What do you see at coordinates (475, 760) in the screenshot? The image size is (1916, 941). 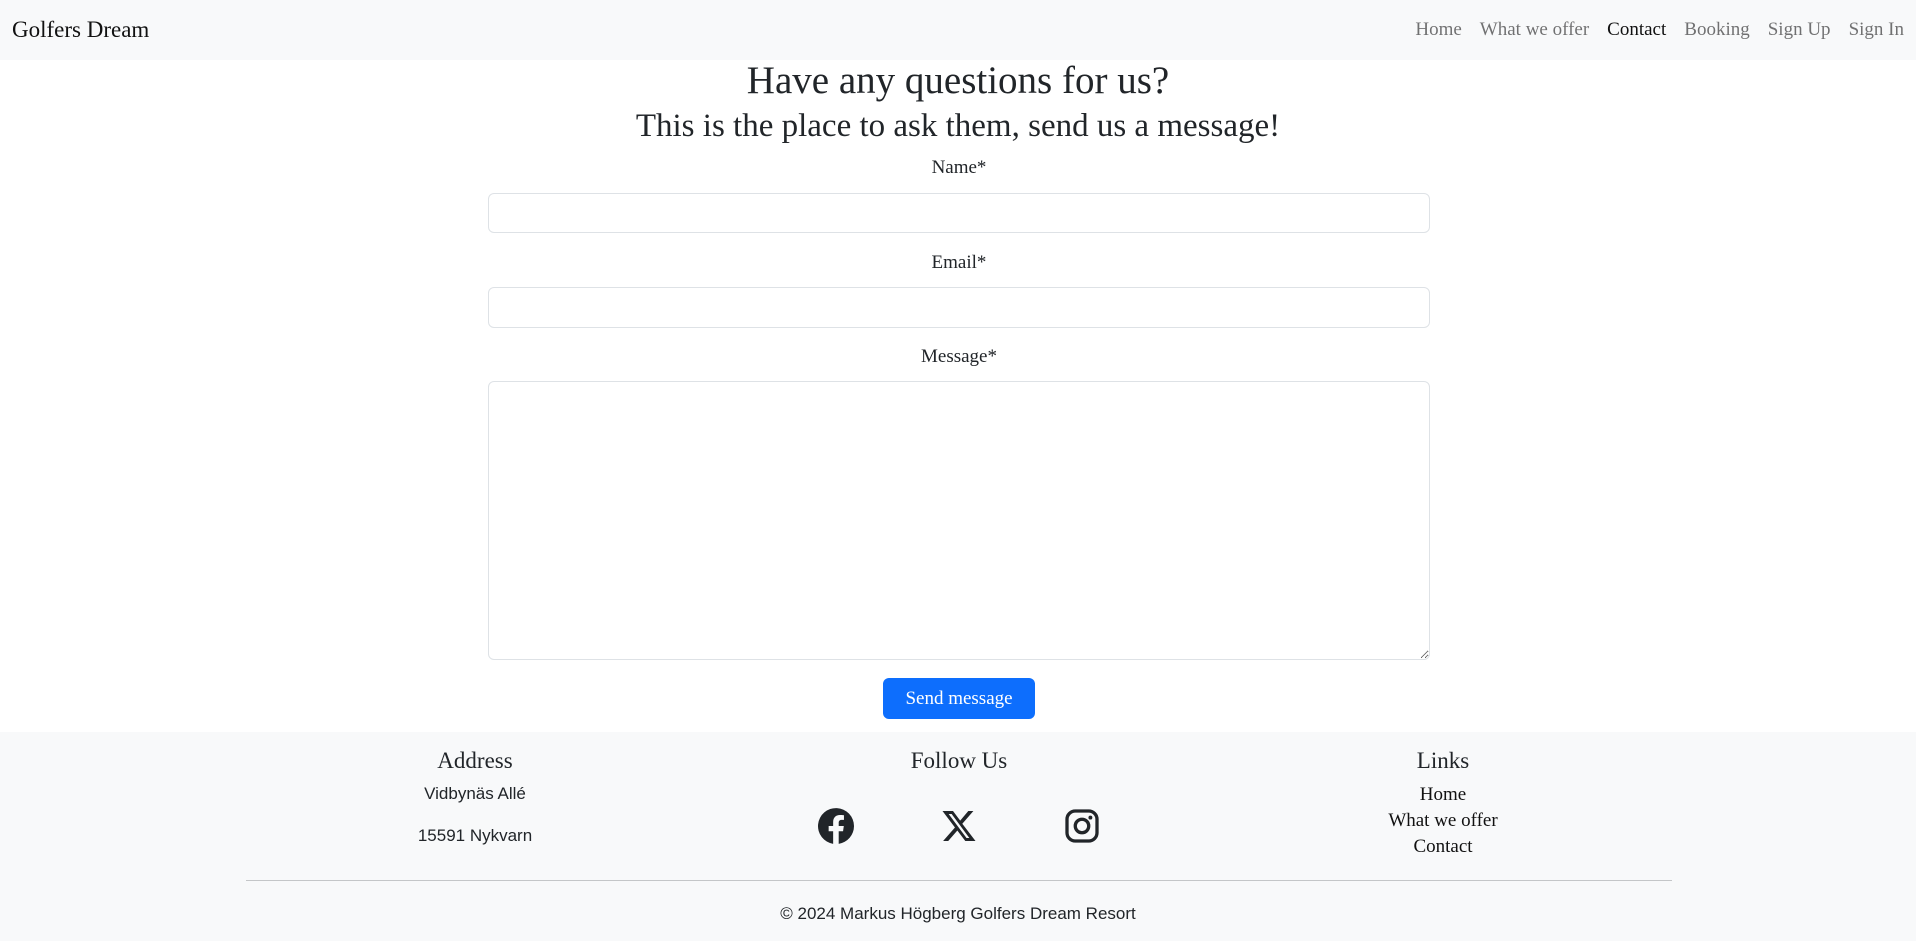 I see `address-title: Address` at bounding box center [475, 760].